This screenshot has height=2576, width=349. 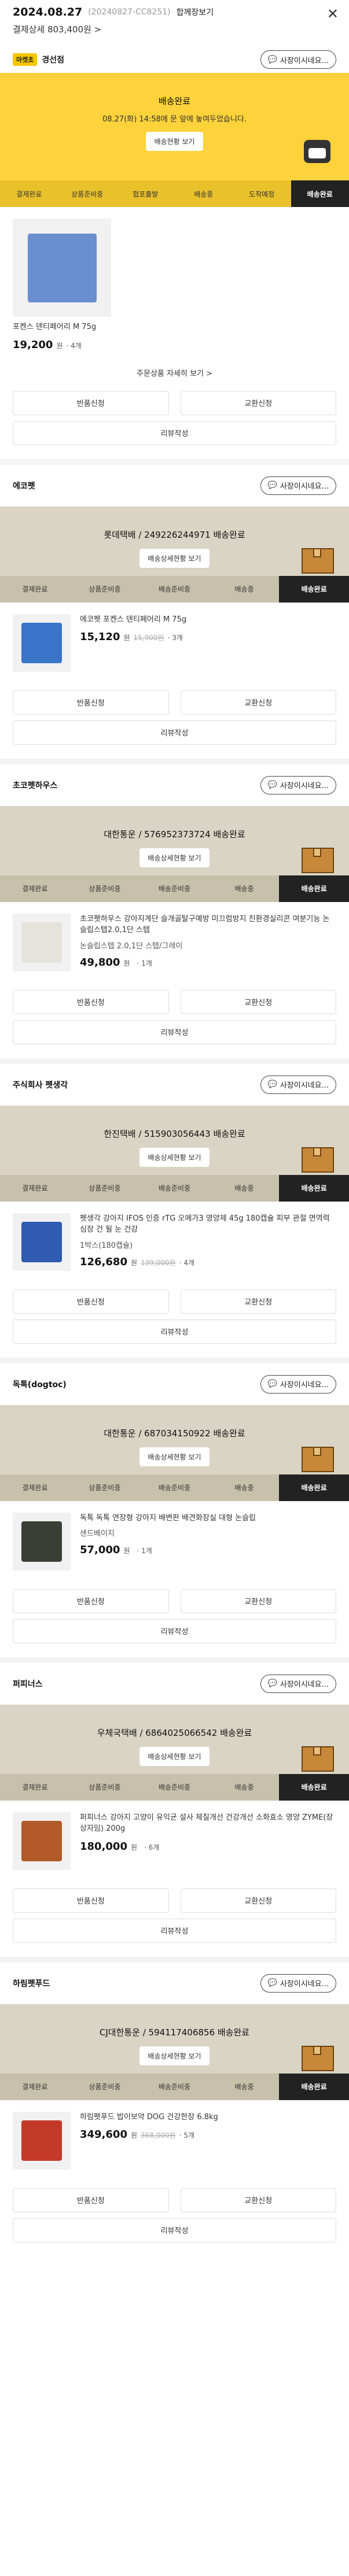 What do you see at coordinates (104, 1262) in the screenshot?
I see `product-price: 126,680` at bounding box center [104, 1262].